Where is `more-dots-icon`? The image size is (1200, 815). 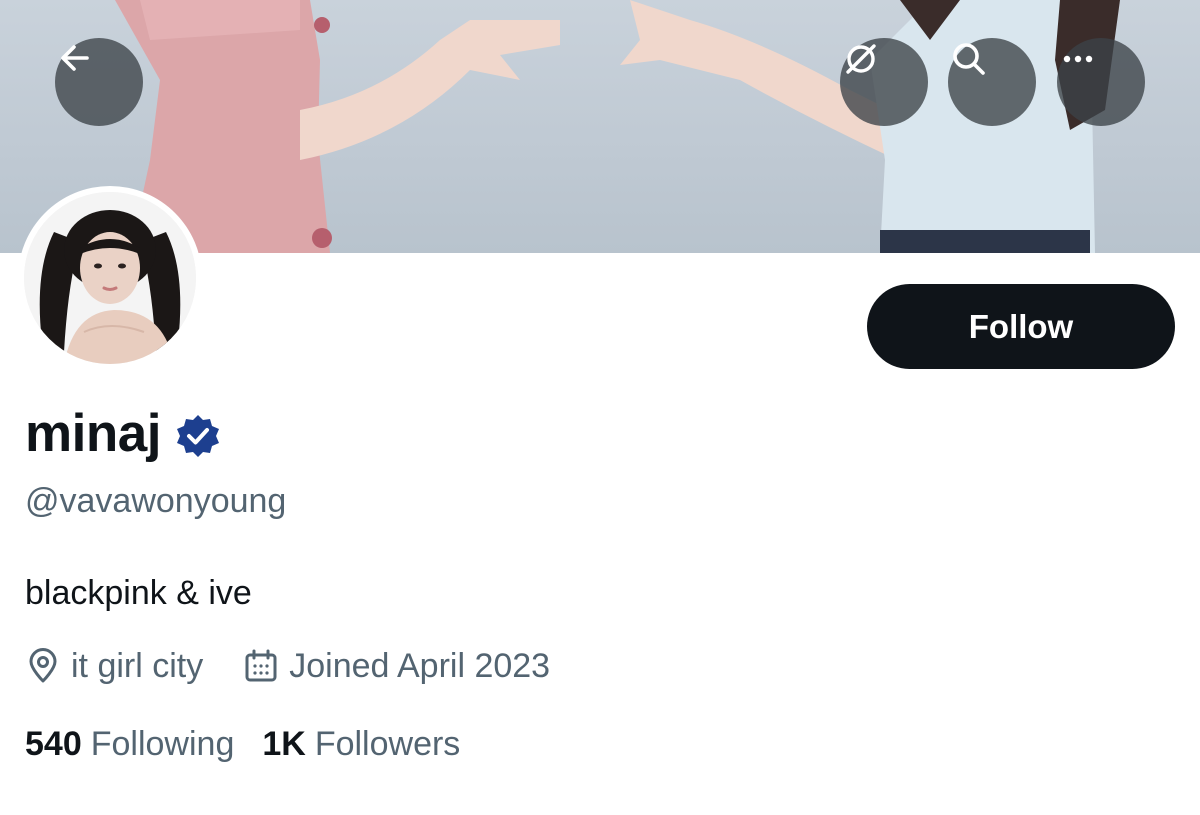 more-dots-icon is located at coordinates (1078, 59).